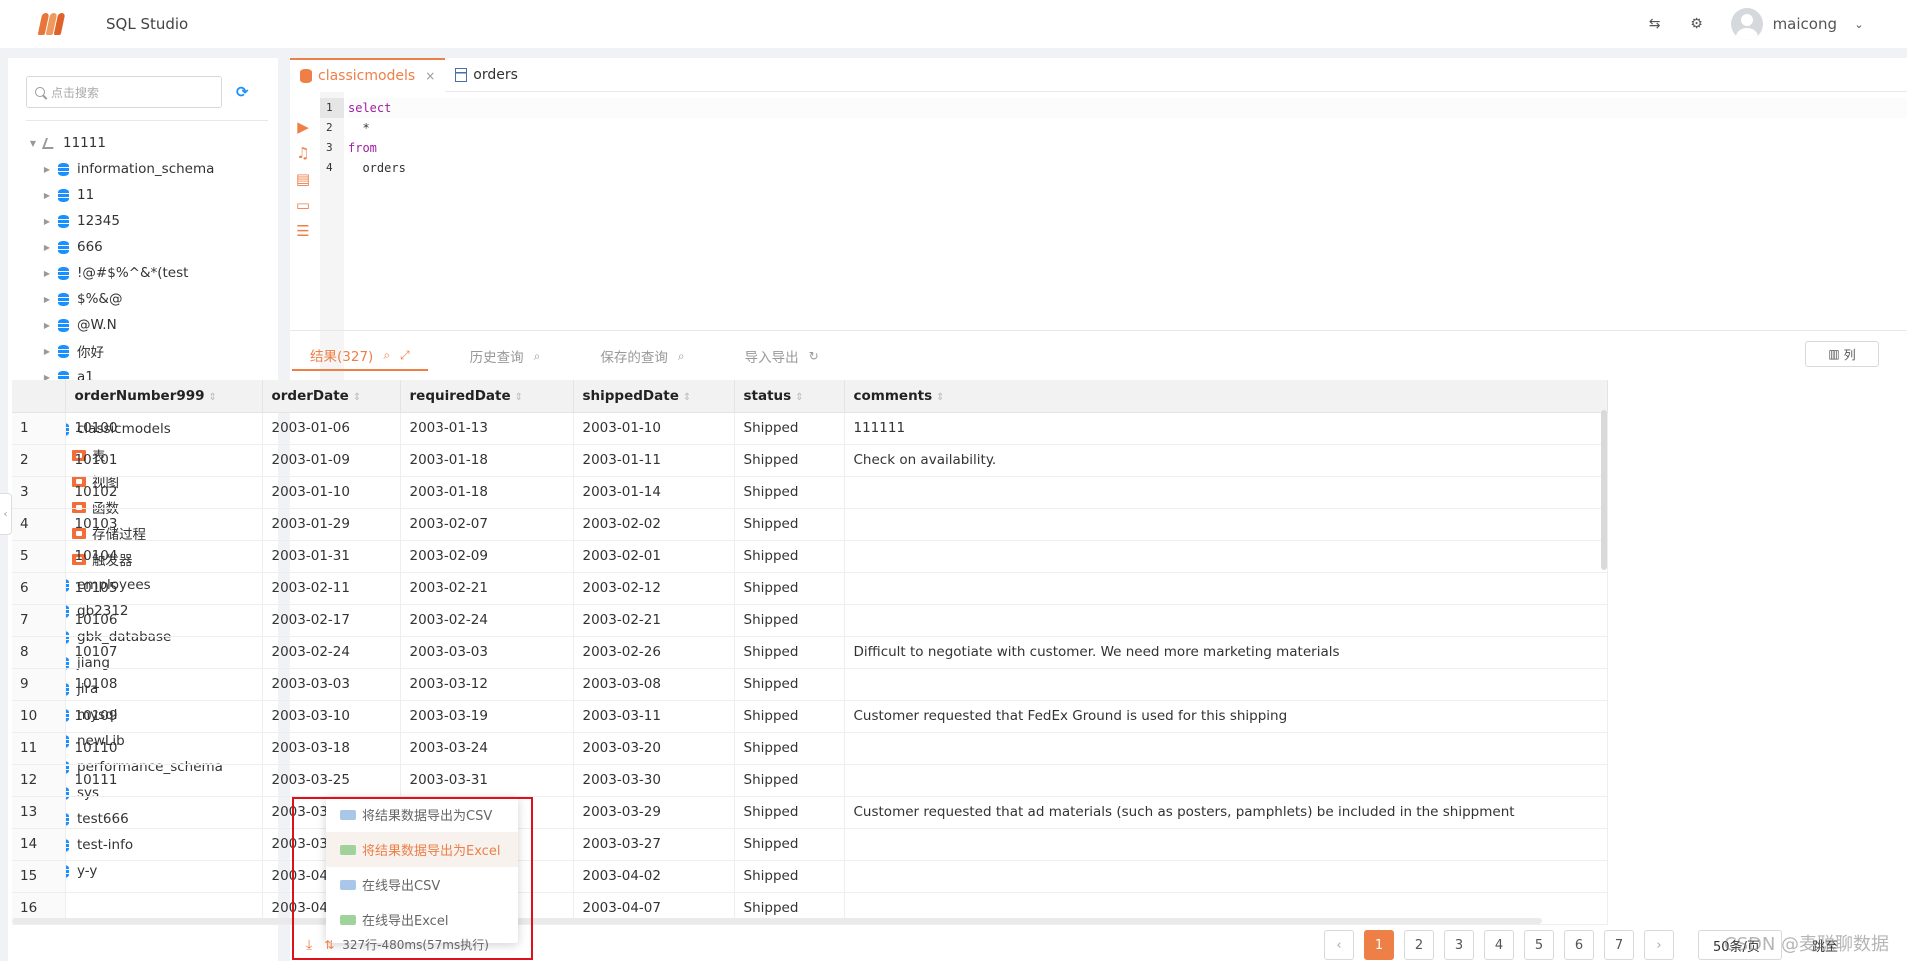 Image resolution: width=1907 pixels, height=961 pixels. Describe the element at coordinates (164, 748) in the screenshot. I see `table-cell: 10110` at that location.